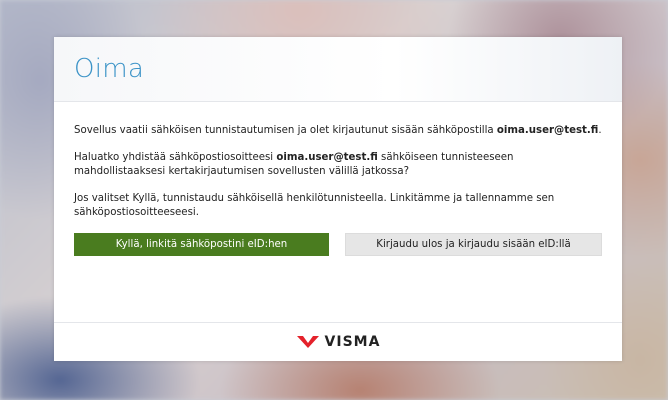  I want to click on question-text-start: Haluatko yhdistää sähköpostiosoitteesi, so click(175, 157).